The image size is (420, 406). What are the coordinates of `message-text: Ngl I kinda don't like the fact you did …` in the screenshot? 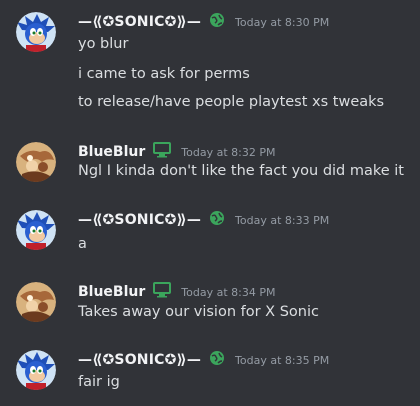 It's located at (241, 171).